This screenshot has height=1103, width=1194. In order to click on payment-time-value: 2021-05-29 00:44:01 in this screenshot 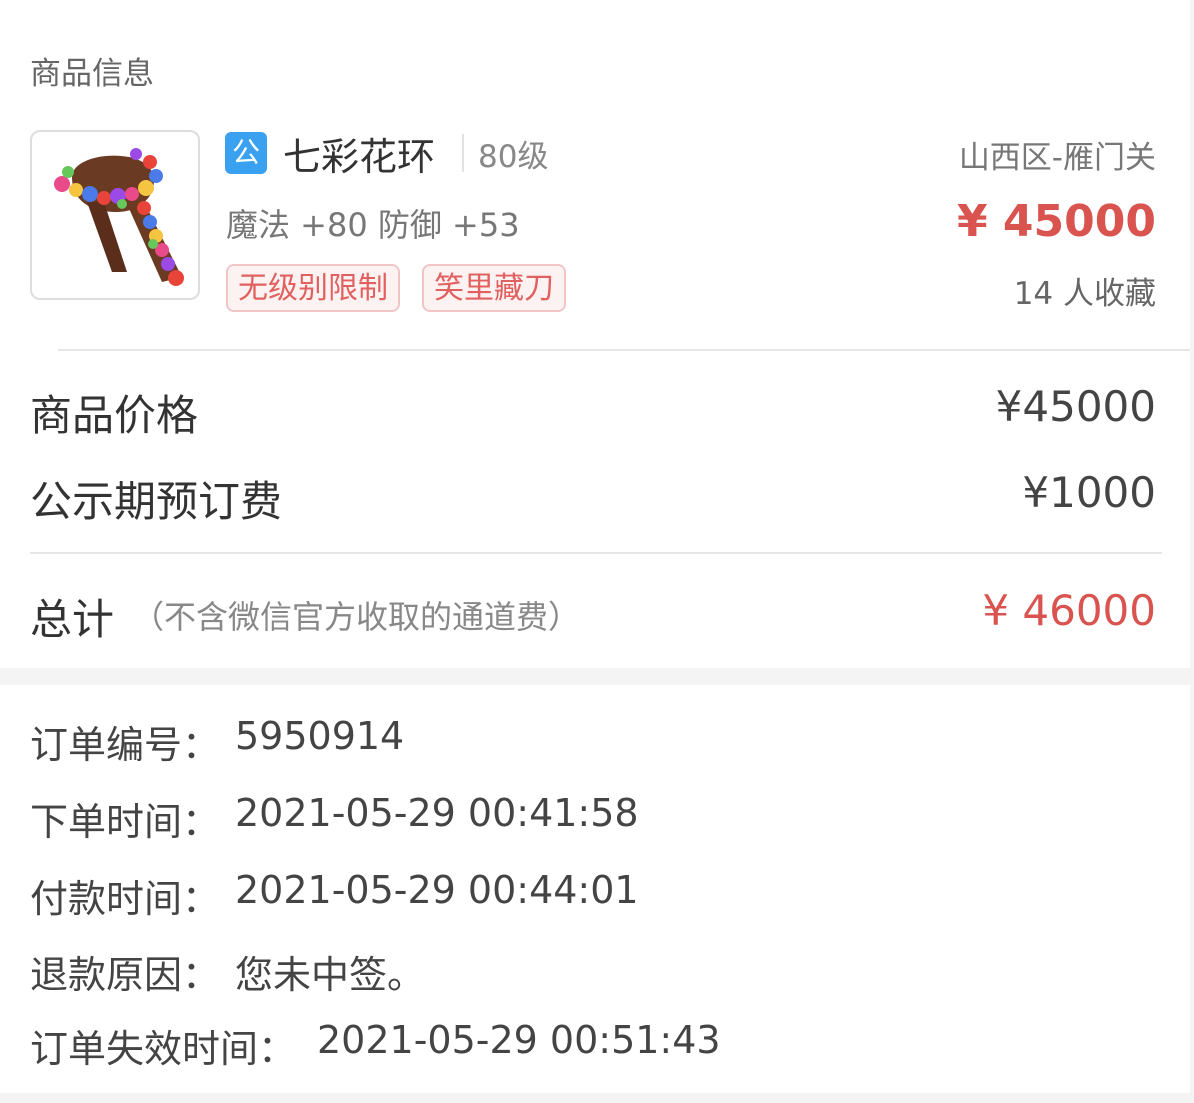, I will do `click(437, 890)`.